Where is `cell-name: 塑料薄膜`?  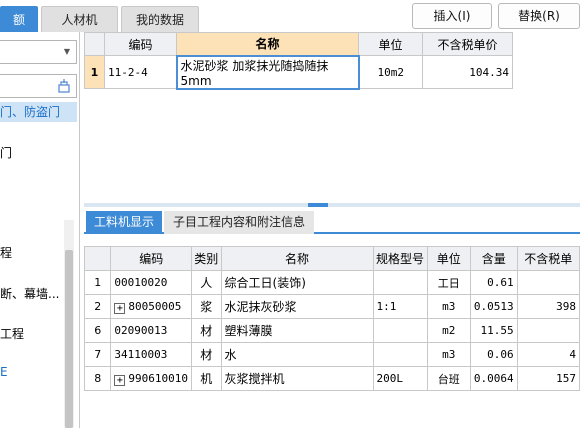 cell-name: 塑料薄膜 is located at coordinates (297, 330).